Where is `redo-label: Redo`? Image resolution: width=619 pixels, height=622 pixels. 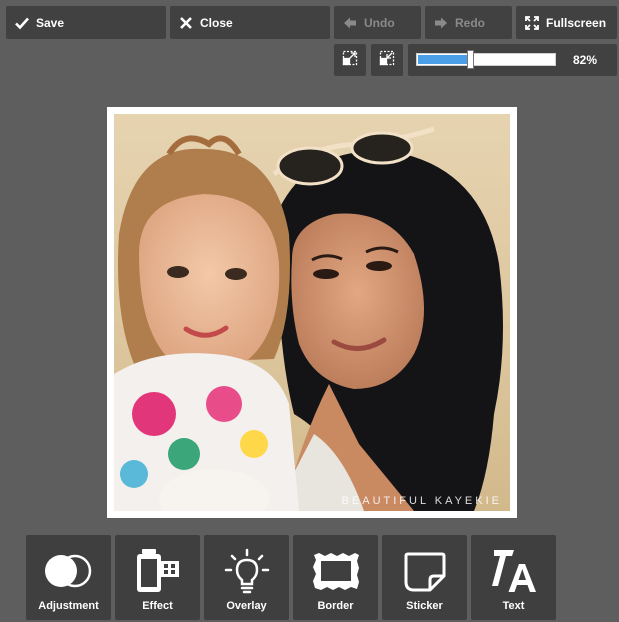 redo-label: Redo is located at coordinates (470, 22).